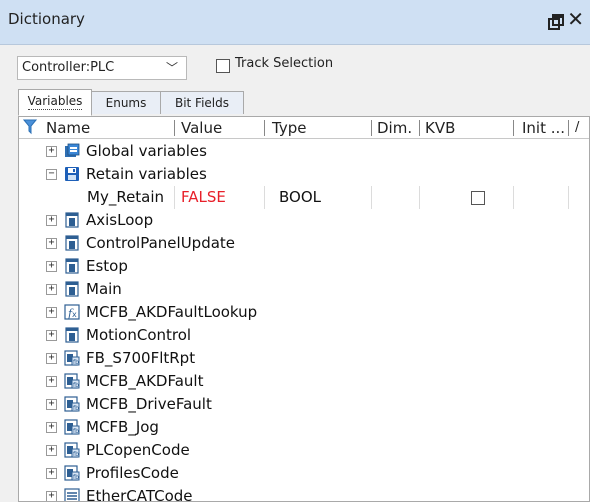  Describe the element at coordinates (68, 128) in the screenshot. I see `column-header-name: Name` at that location.